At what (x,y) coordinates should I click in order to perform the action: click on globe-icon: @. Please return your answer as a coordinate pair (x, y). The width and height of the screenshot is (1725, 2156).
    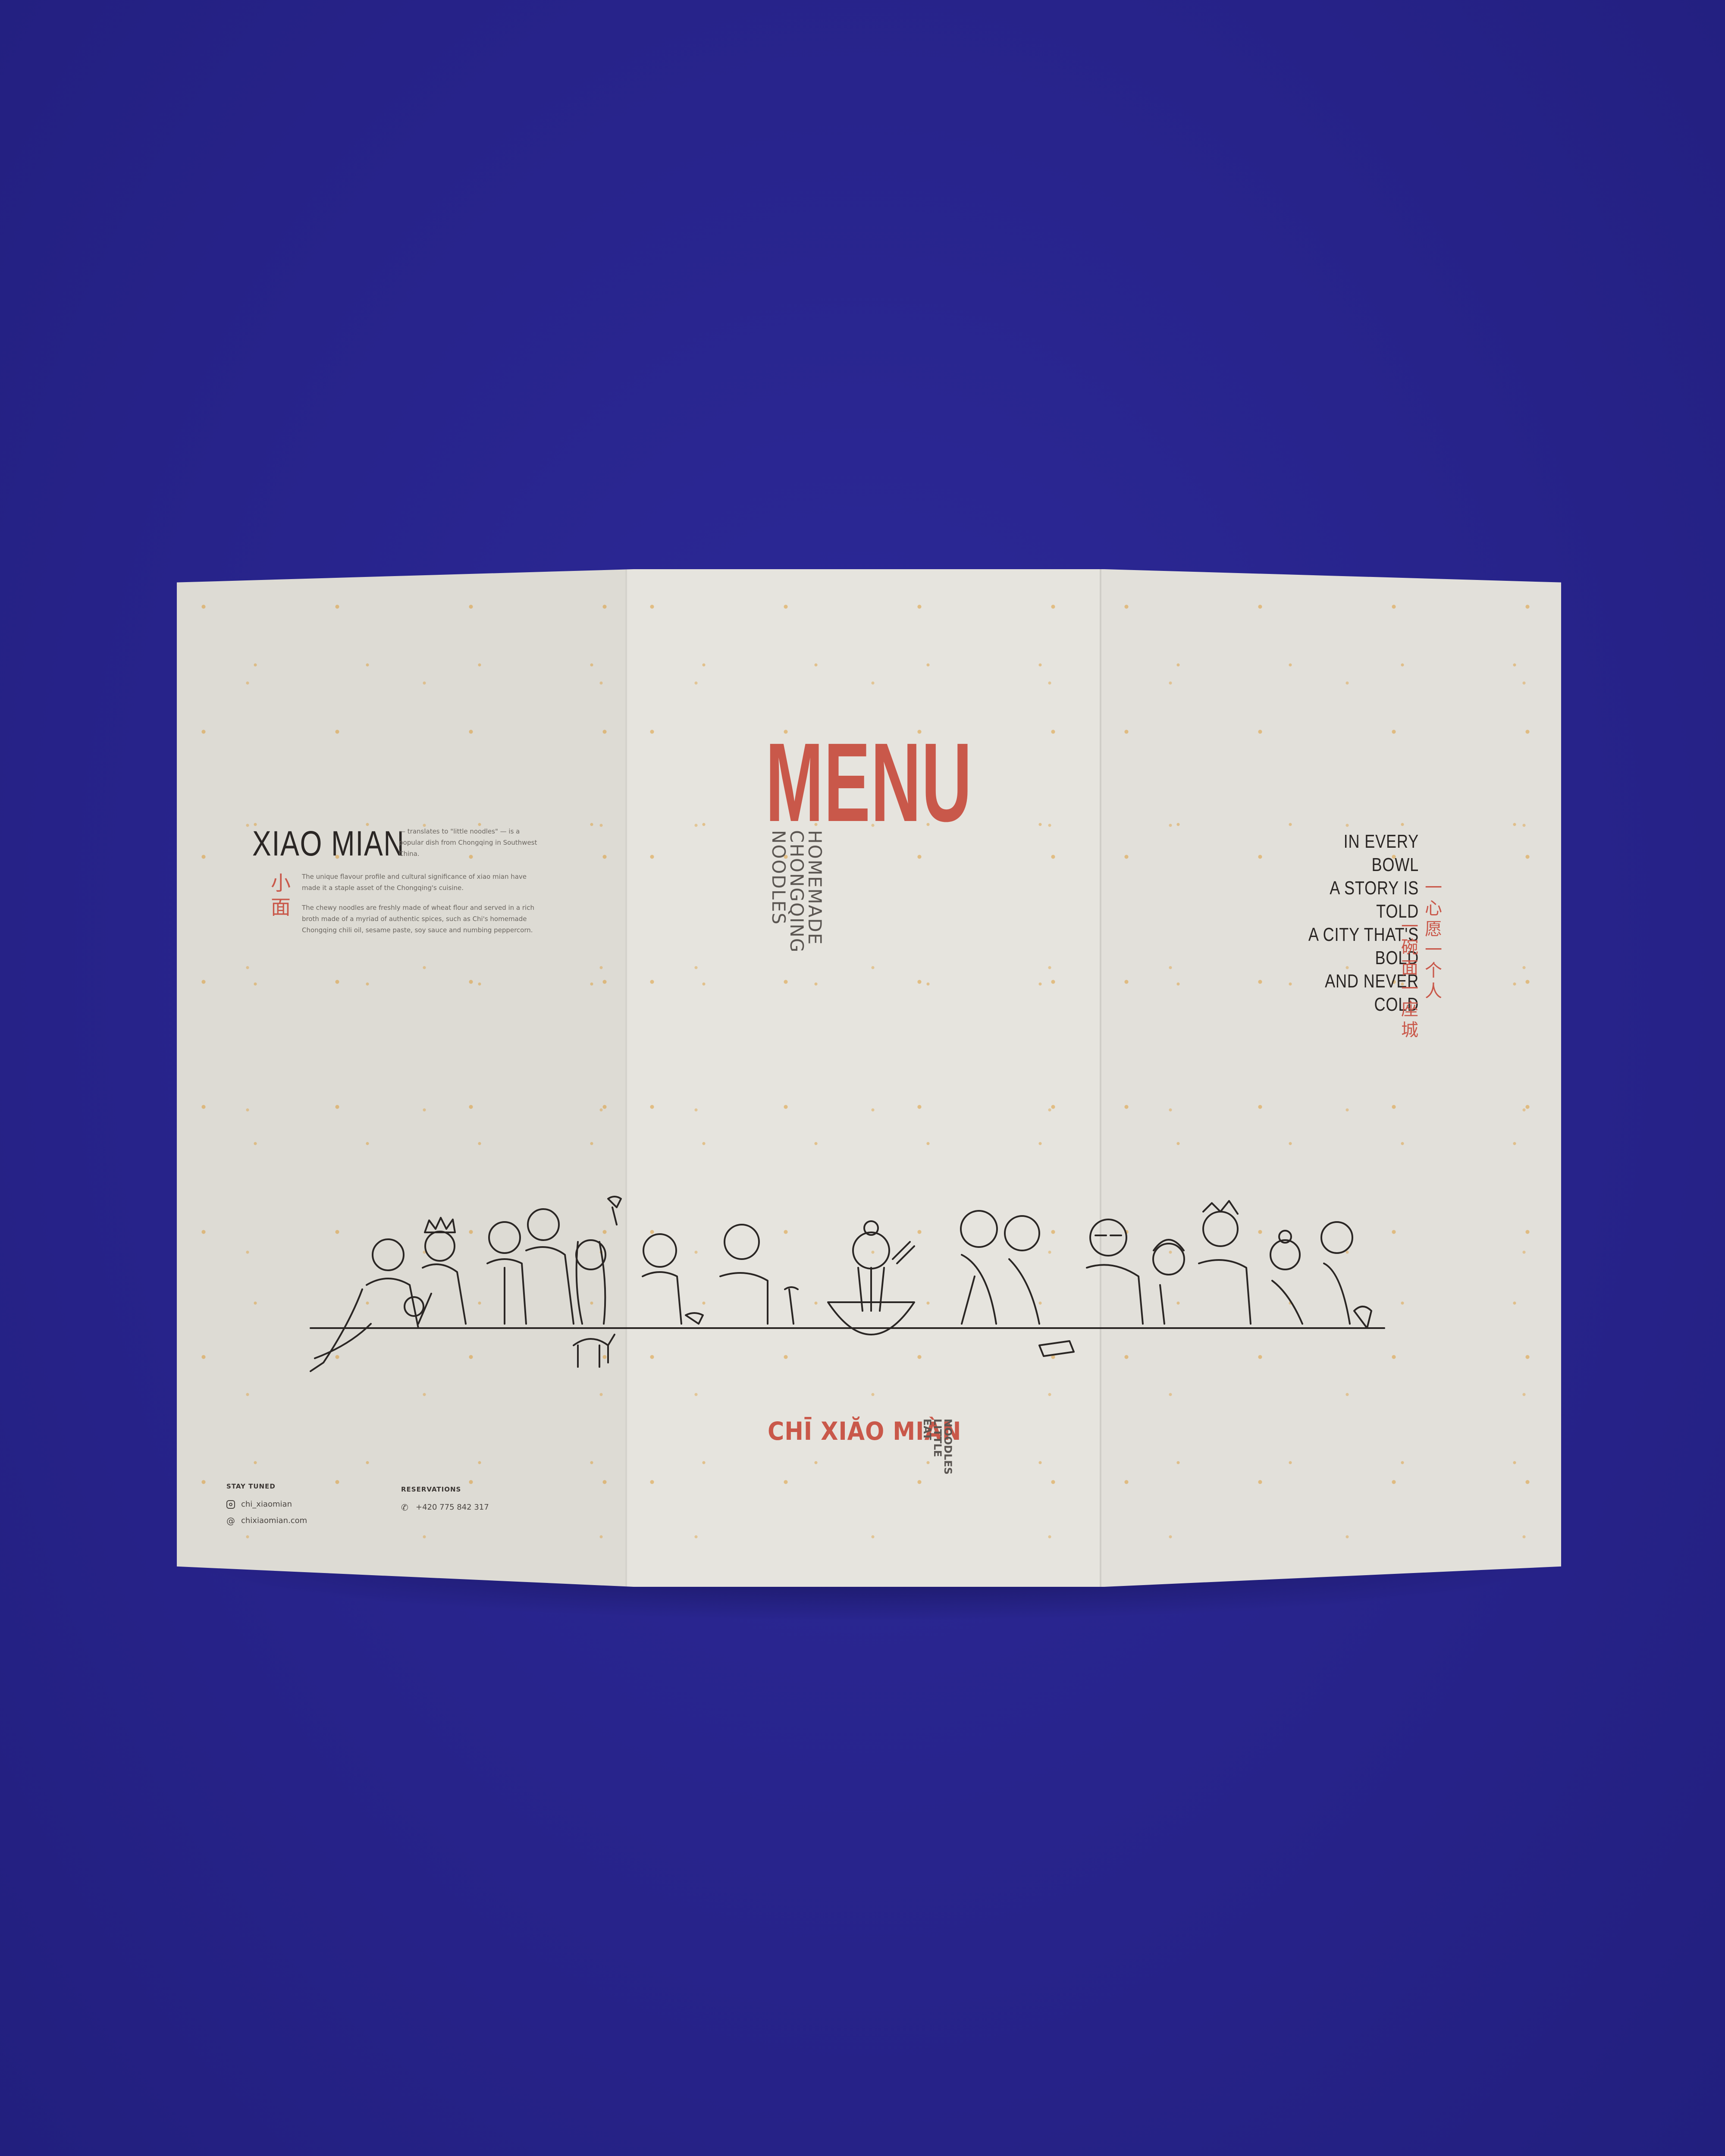
    Looking at the image, I should click on (230, 1520).